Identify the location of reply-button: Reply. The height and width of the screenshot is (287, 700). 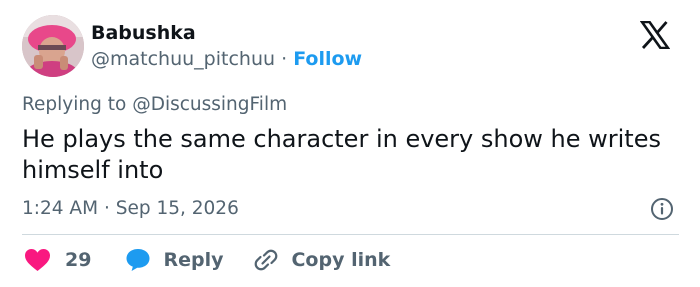
(189, 260).